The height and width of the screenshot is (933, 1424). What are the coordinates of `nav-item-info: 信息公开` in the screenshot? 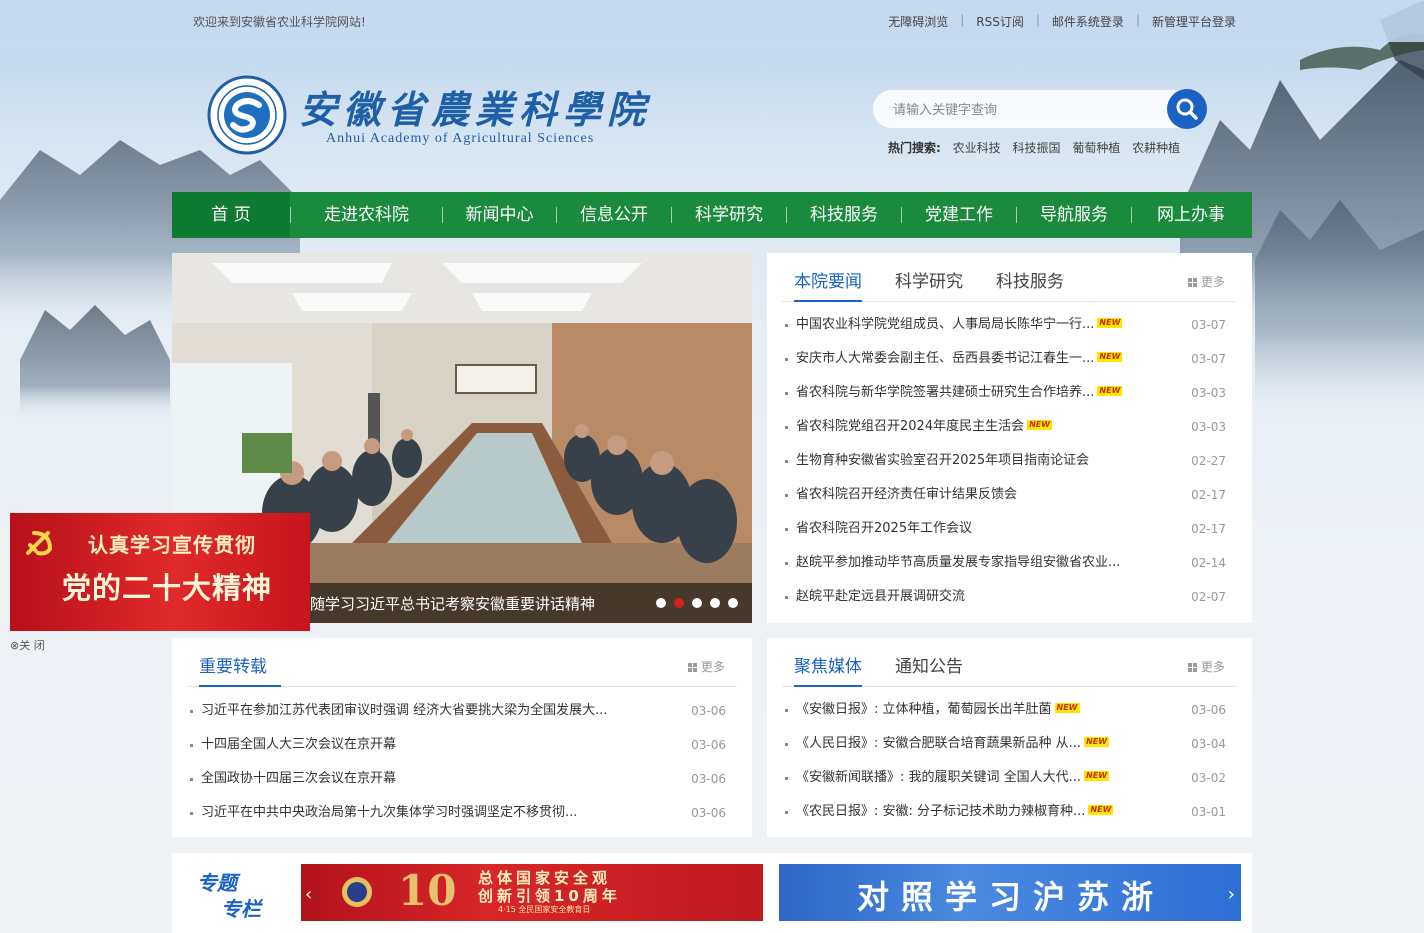 It's located at (614, 215).